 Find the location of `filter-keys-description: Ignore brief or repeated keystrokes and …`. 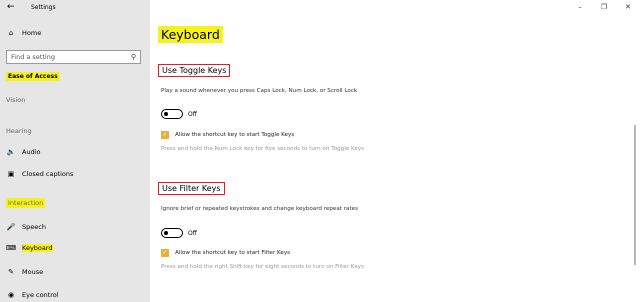

filter-keys-description: Ignore brief or repeated keystrokes and … is located at coordinates (260, 209).